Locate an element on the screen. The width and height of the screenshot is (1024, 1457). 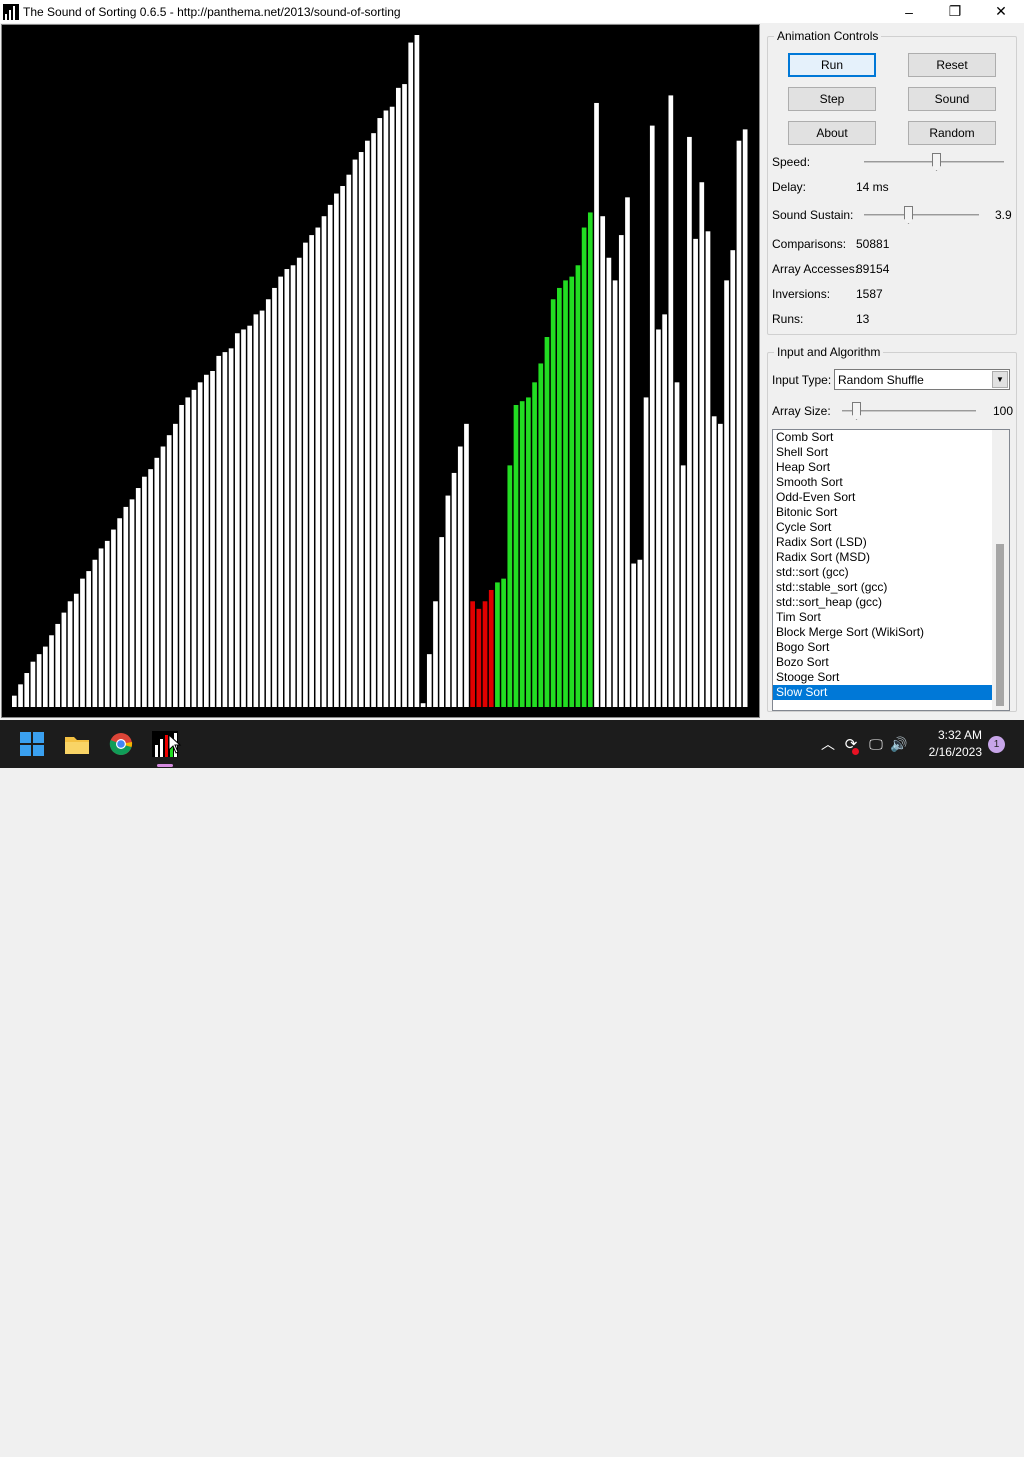
maximize-button: ❐ is located at coordinates (955, 11).